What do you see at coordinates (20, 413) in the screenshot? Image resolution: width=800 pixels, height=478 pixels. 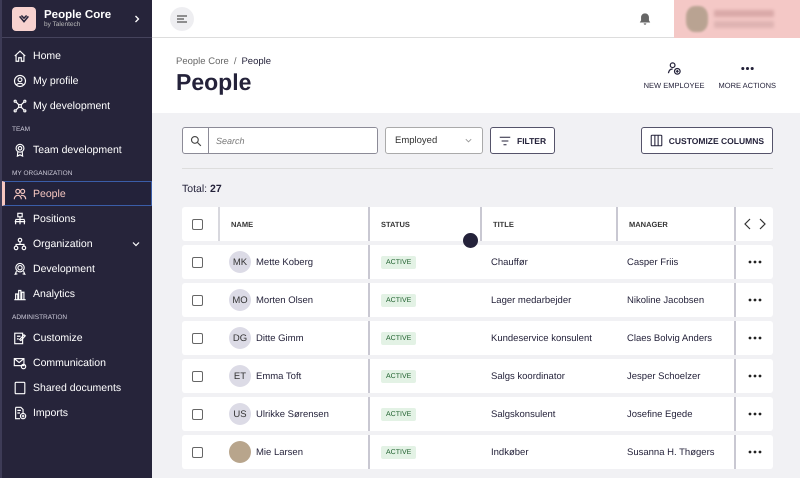 I see `import-icon` at bounding box center [20, 413].